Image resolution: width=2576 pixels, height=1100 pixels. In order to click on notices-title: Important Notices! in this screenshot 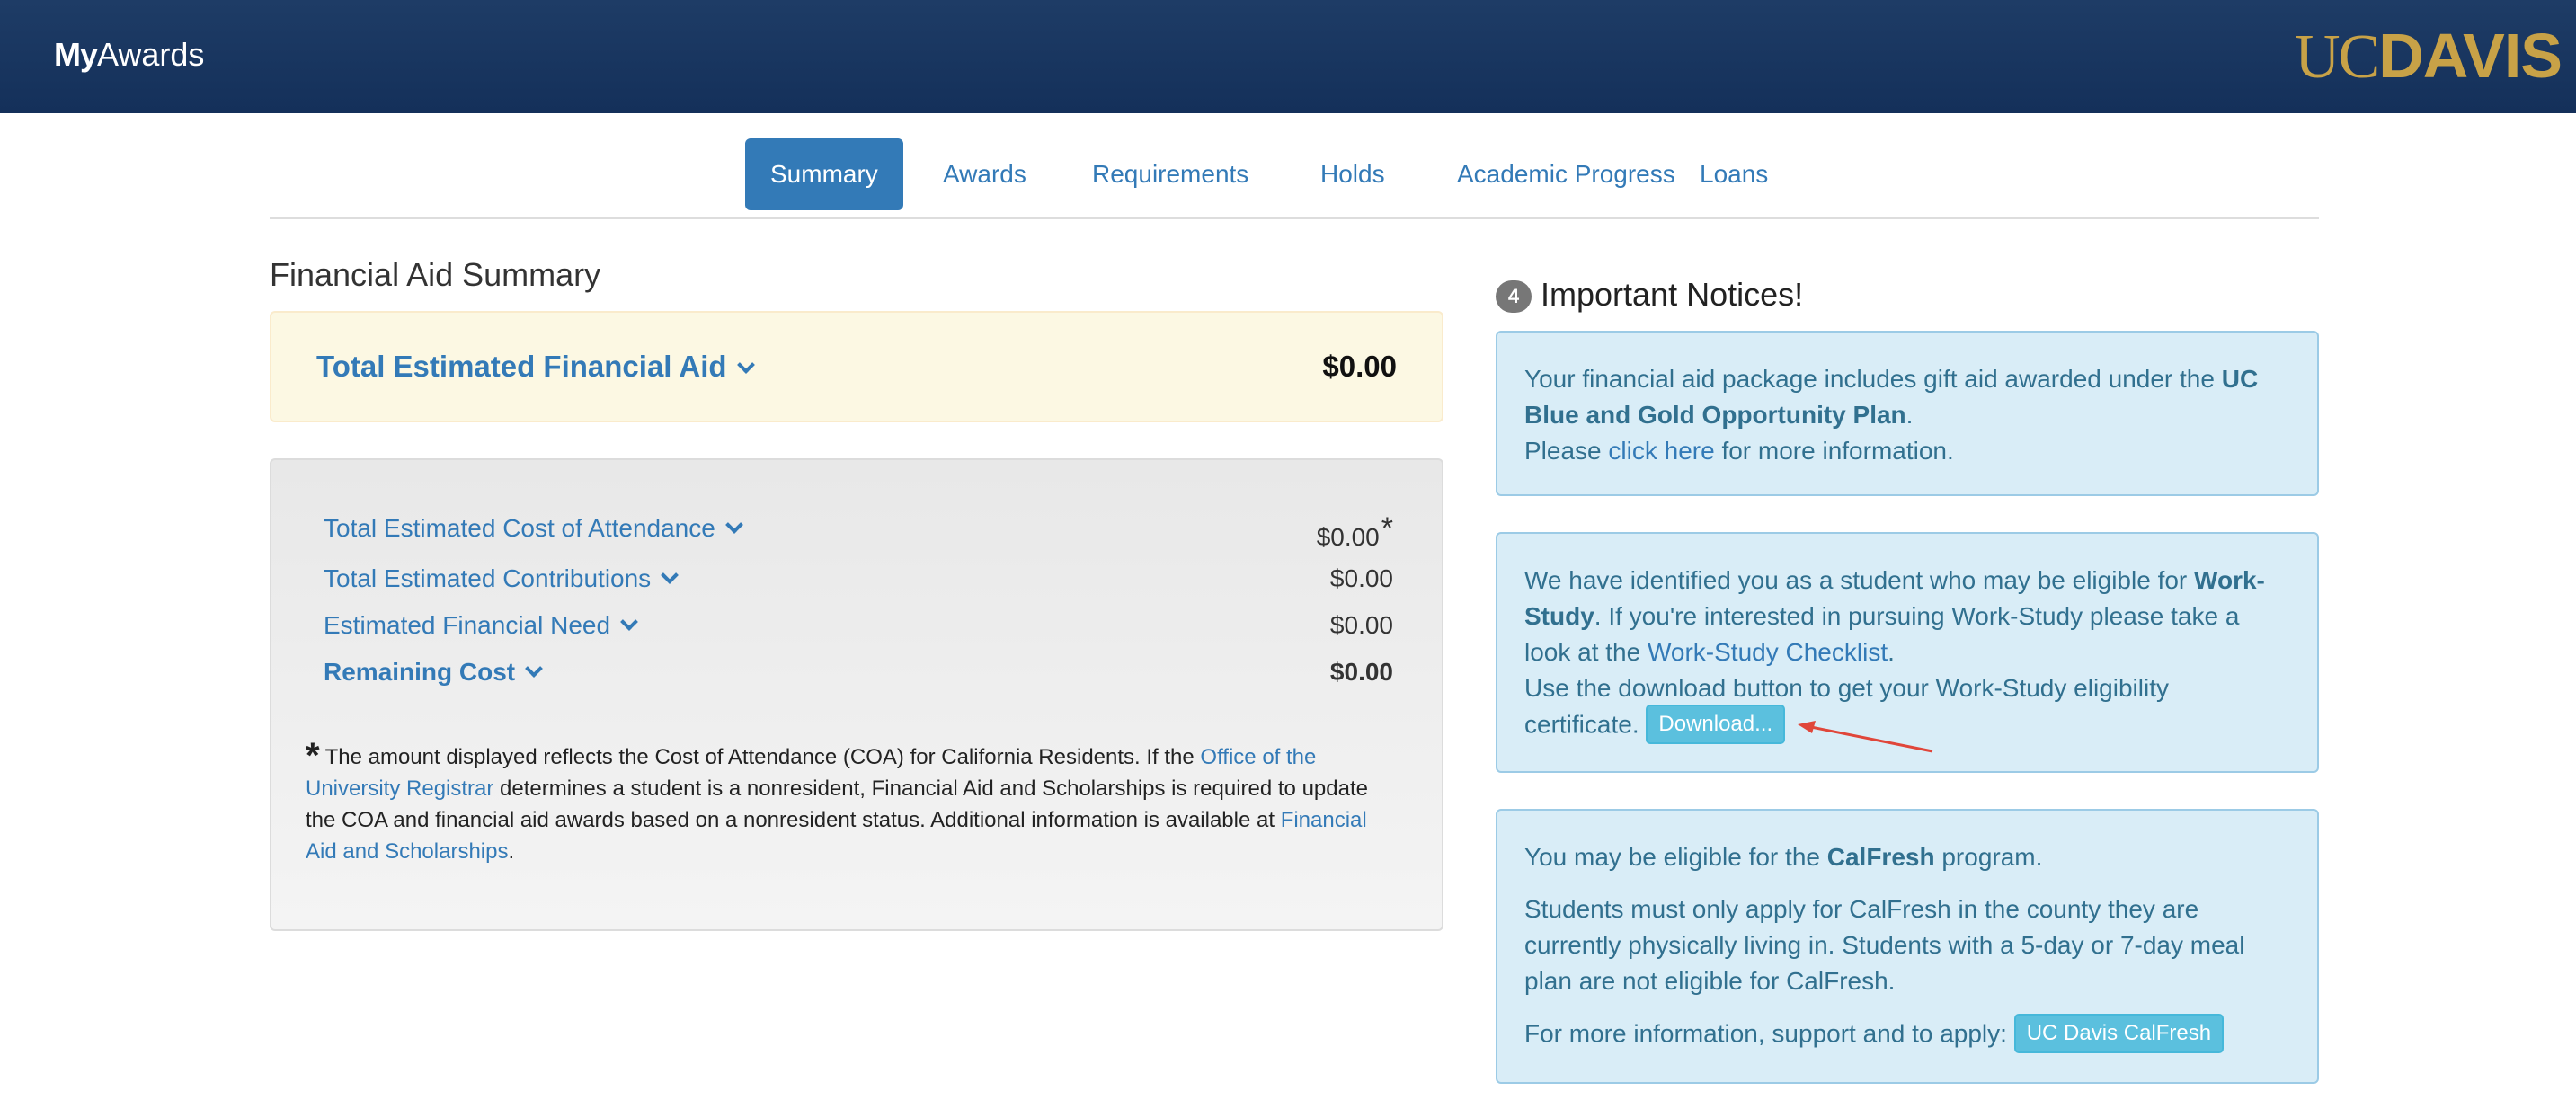, I will do `click(1672, 294)`.